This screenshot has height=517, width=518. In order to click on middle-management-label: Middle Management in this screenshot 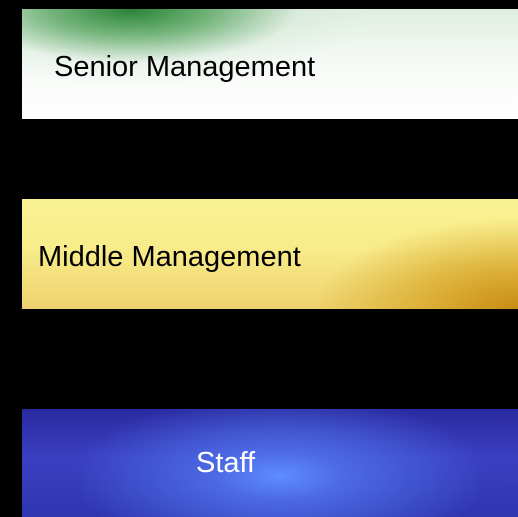, I will do `click(169, 256)`.